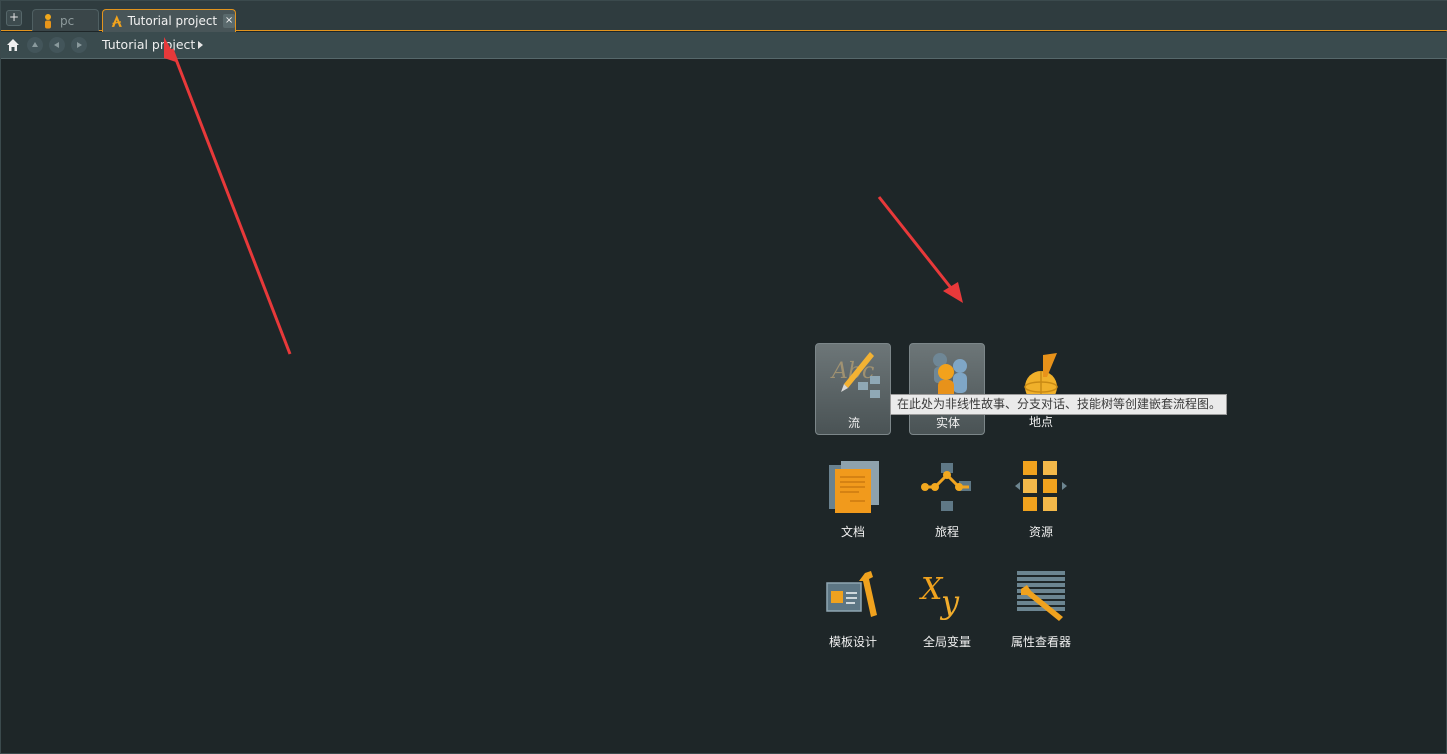  I want to click on launcher-item-assets: 资源, so click(1041, 499).